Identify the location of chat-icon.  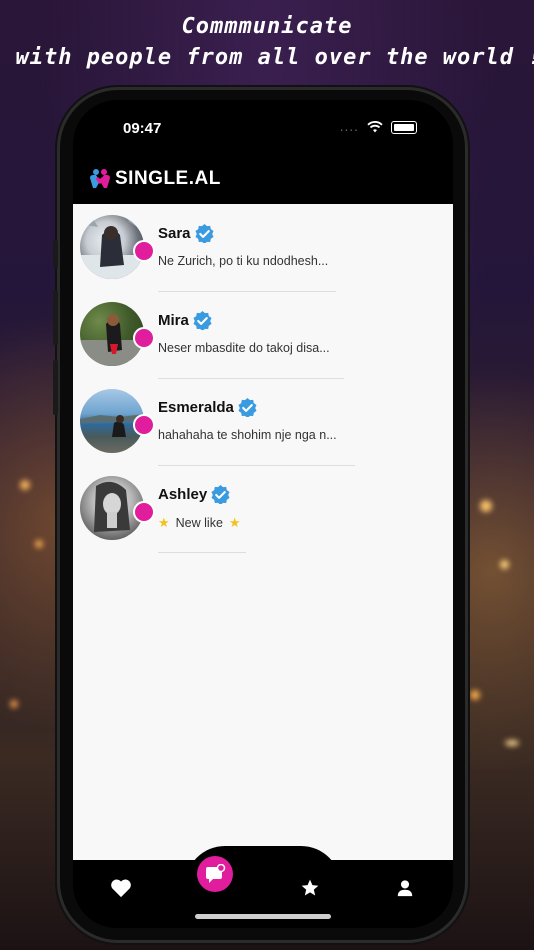
(216, 873).